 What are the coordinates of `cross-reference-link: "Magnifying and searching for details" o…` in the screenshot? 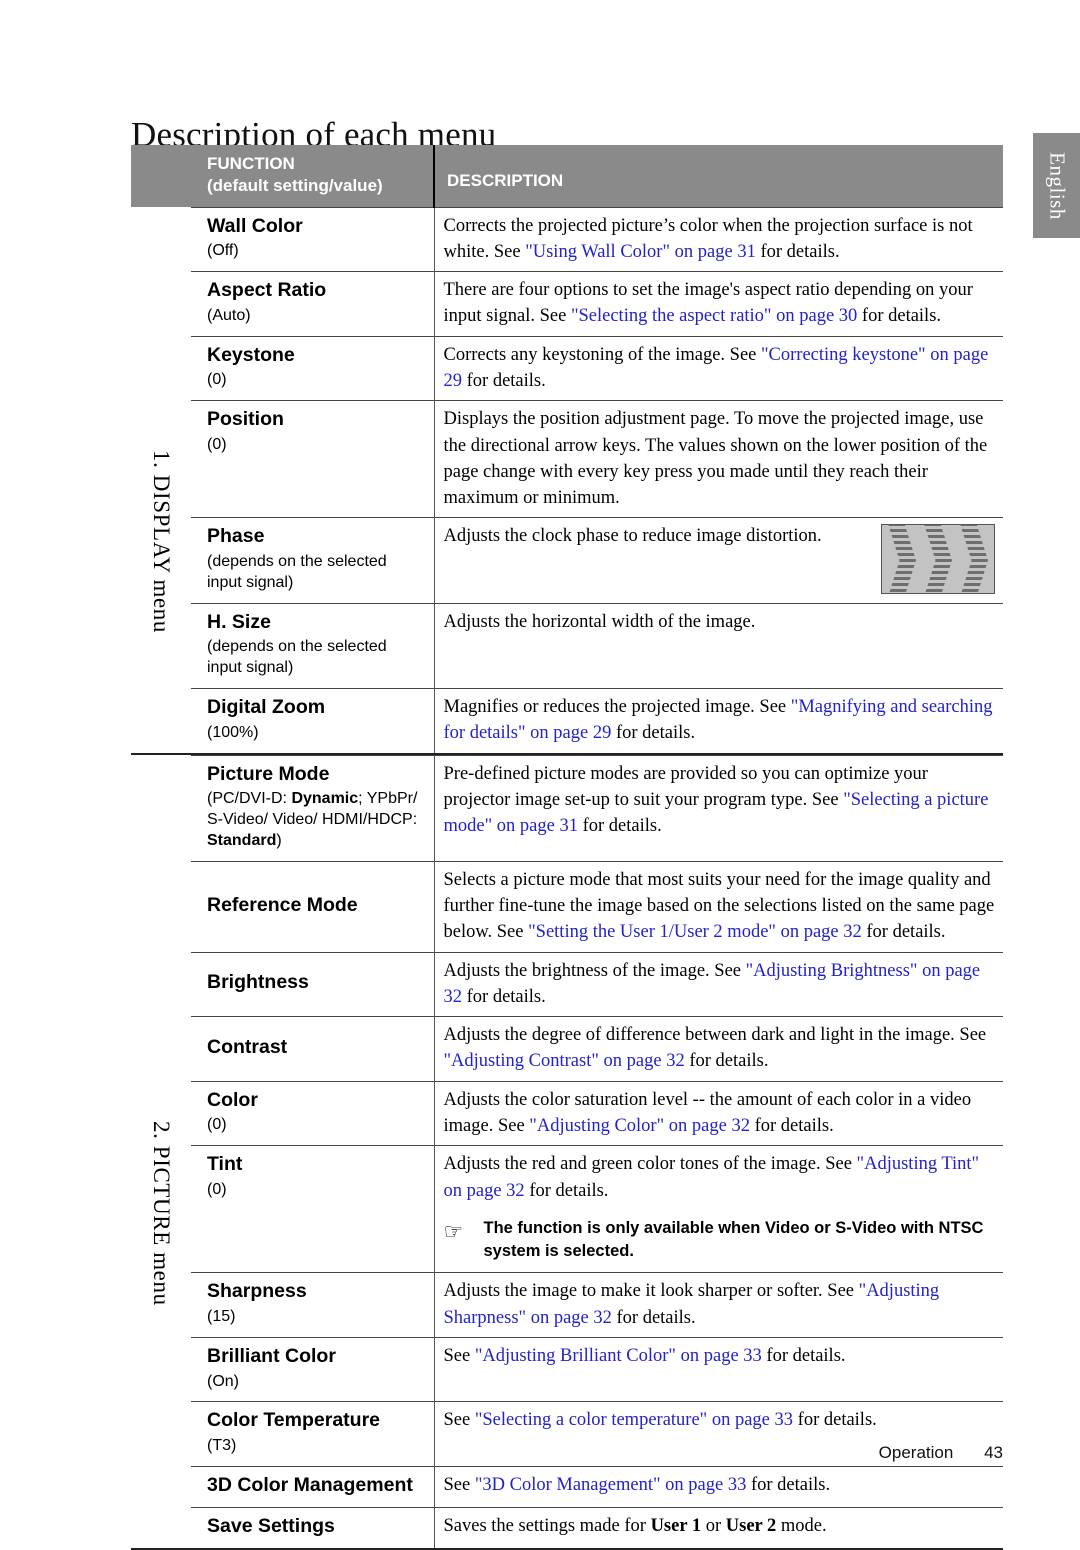 It's located at (718, 720).